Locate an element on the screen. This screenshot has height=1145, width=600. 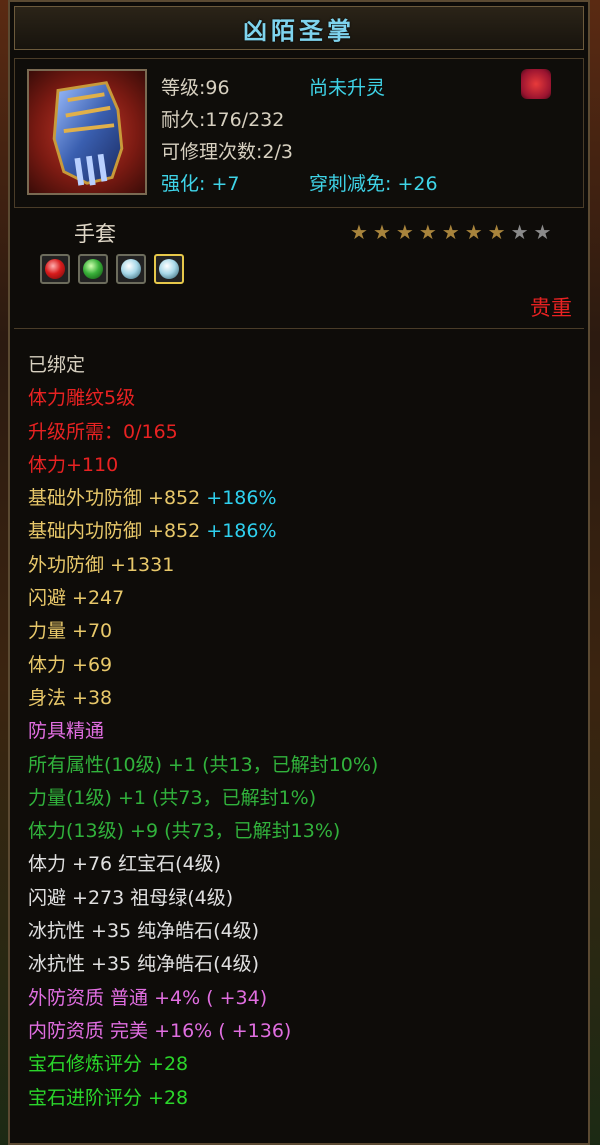
attribute-line: 闪避 +273 祖母绿(4级) is located at coordinates (203, 898).